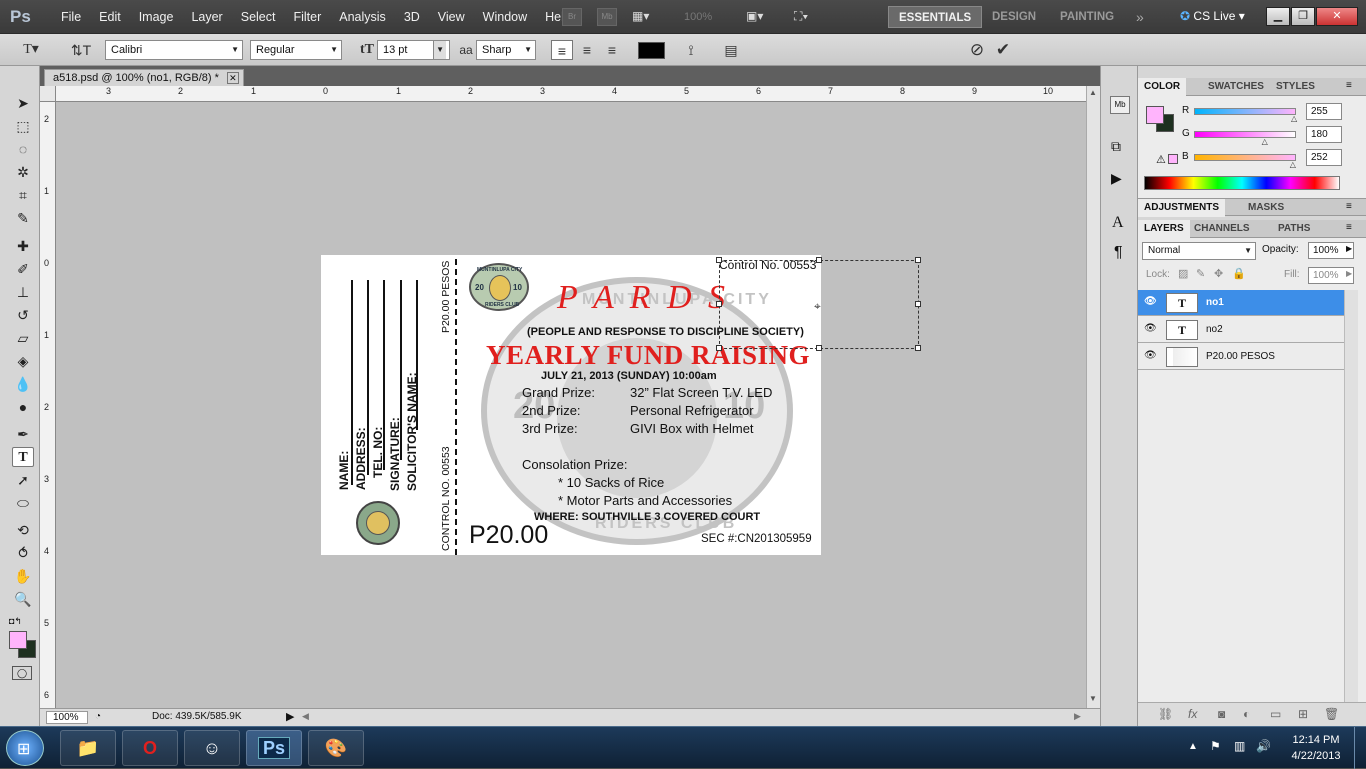 This screenshot has width=1366, height=769. Describe the element at coordinates (1155, 115) in the screenshot. I see `color-panel-fg-swatch` at that location.